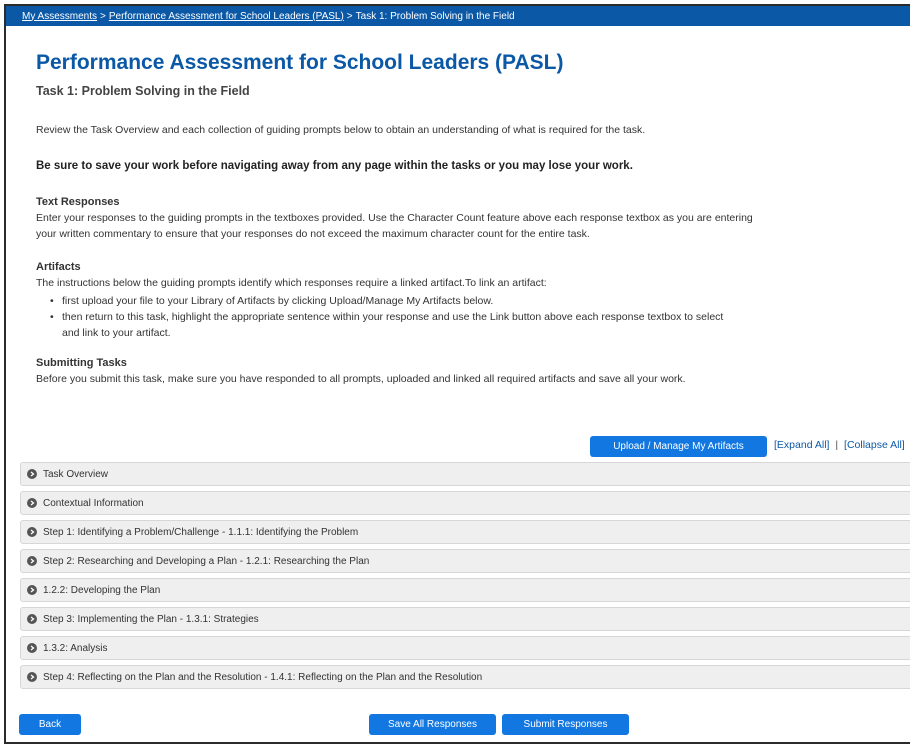 The image size is (910, 746). What do you see at coordinates (93, 503) in the screenshot?
I see `accordion-label: Contextual Information` at bounding box center [93, 503].